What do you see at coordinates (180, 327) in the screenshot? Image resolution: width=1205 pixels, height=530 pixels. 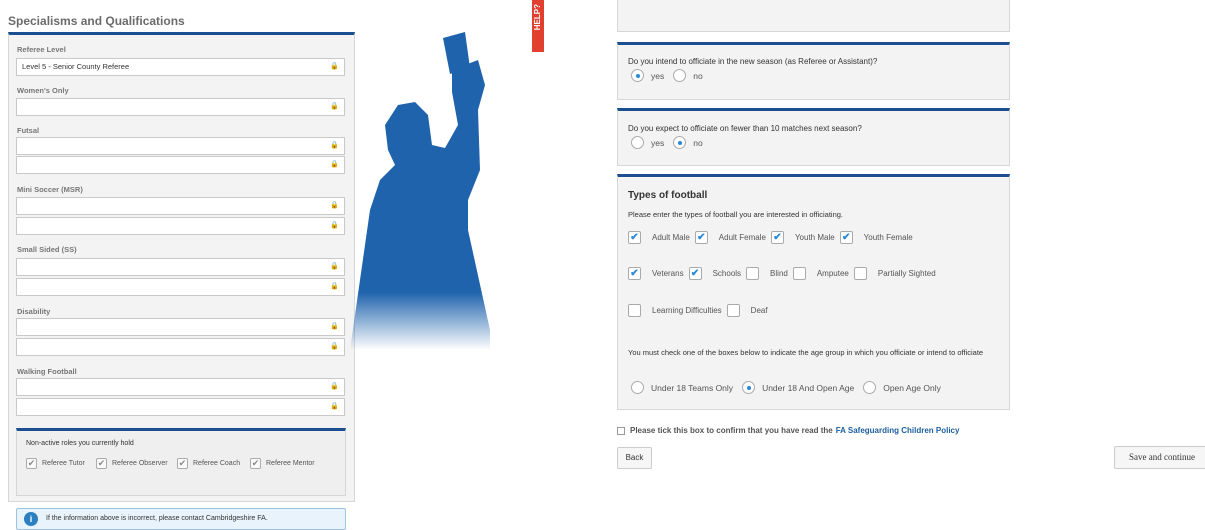 I see `disability-field-1: 🔒` at bounding box center [180, 327].